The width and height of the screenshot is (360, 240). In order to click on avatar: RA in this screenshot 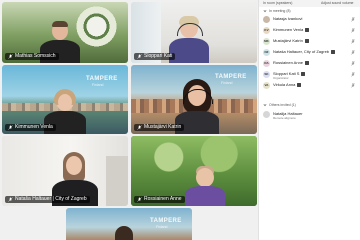, I will do `click(266, 63)`.